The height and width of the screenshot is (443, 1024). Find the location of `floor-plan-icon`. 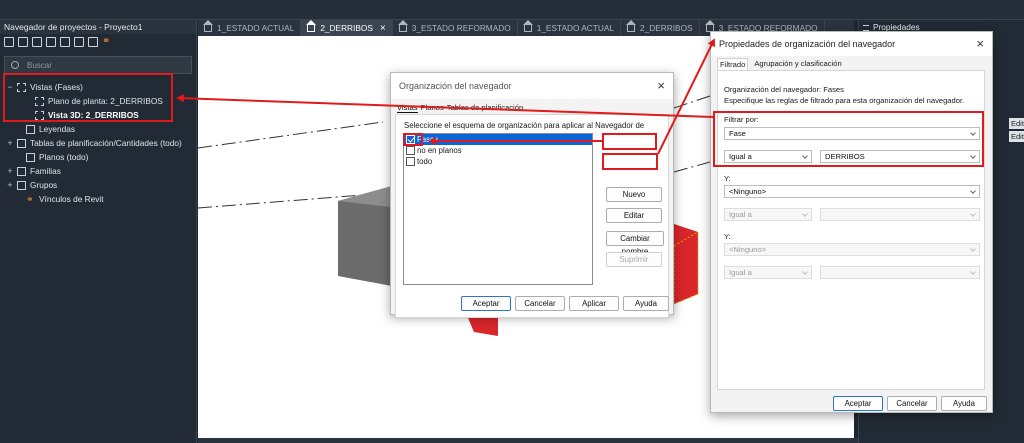

floor-plan-icon is located at coordinates (37, 42).